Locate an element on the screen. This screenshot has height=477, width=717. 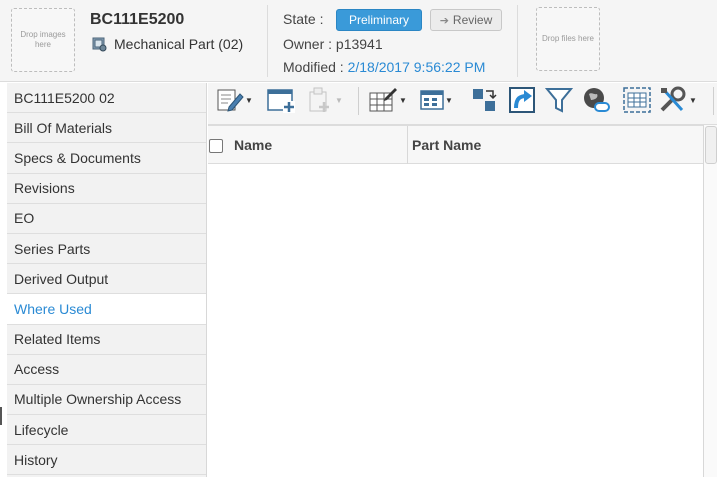
new-window-icon is located at coordinates (281, 100).